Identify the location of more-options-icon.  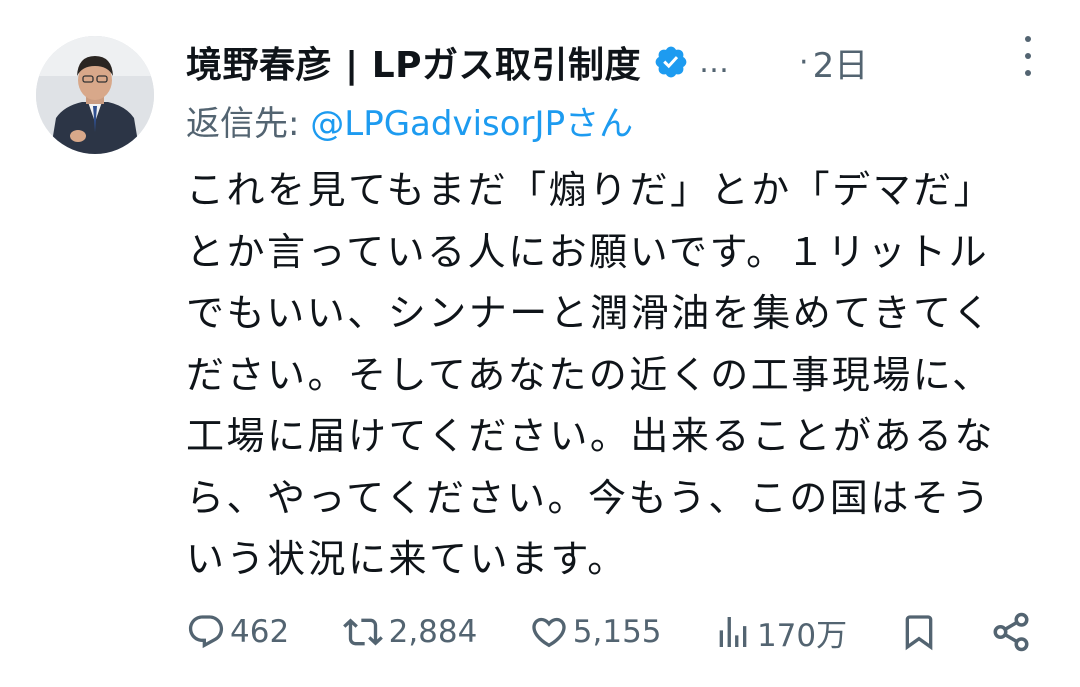
(1028, 56).